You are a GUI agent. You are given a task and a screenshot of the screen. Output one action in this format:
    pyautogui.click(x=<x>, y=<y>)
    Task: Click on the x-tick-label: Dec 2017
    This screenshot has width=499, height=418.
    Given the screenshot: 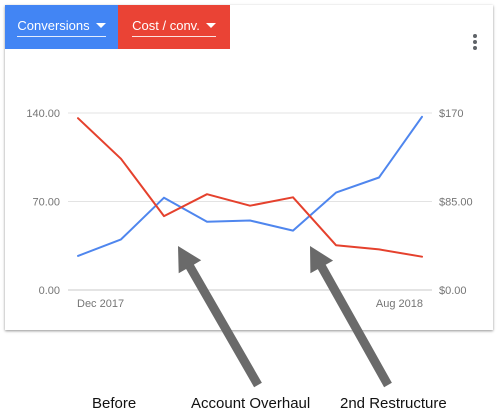 What is the action you would take?
    pyautogui.click(x=100, y=304)
    